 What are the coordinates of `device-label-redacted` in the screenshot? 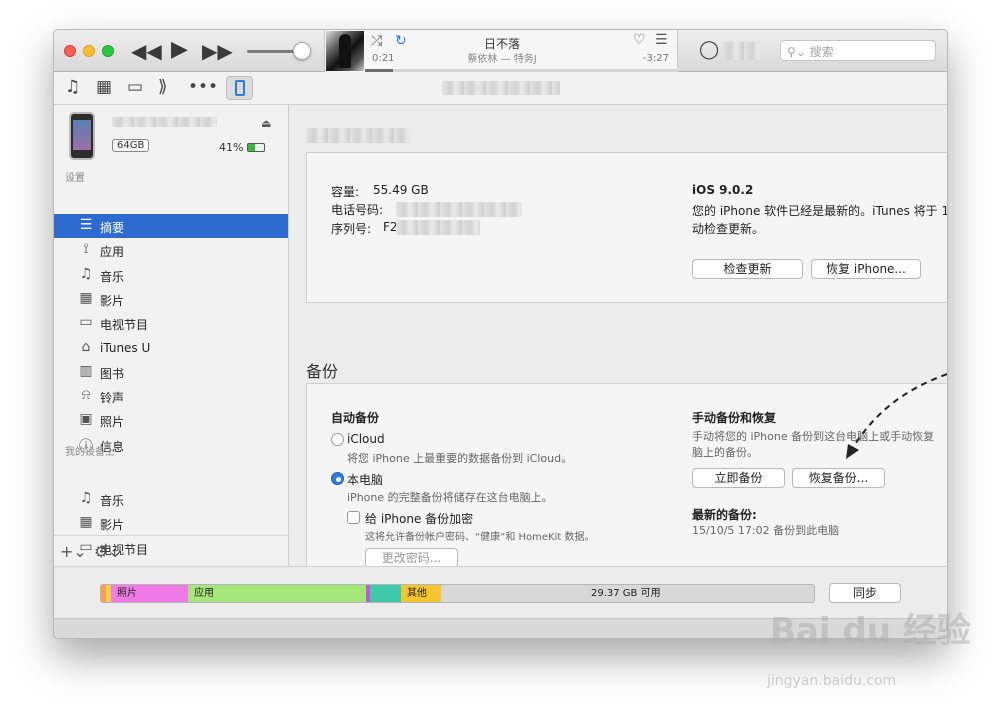 It's located at (164, 122).